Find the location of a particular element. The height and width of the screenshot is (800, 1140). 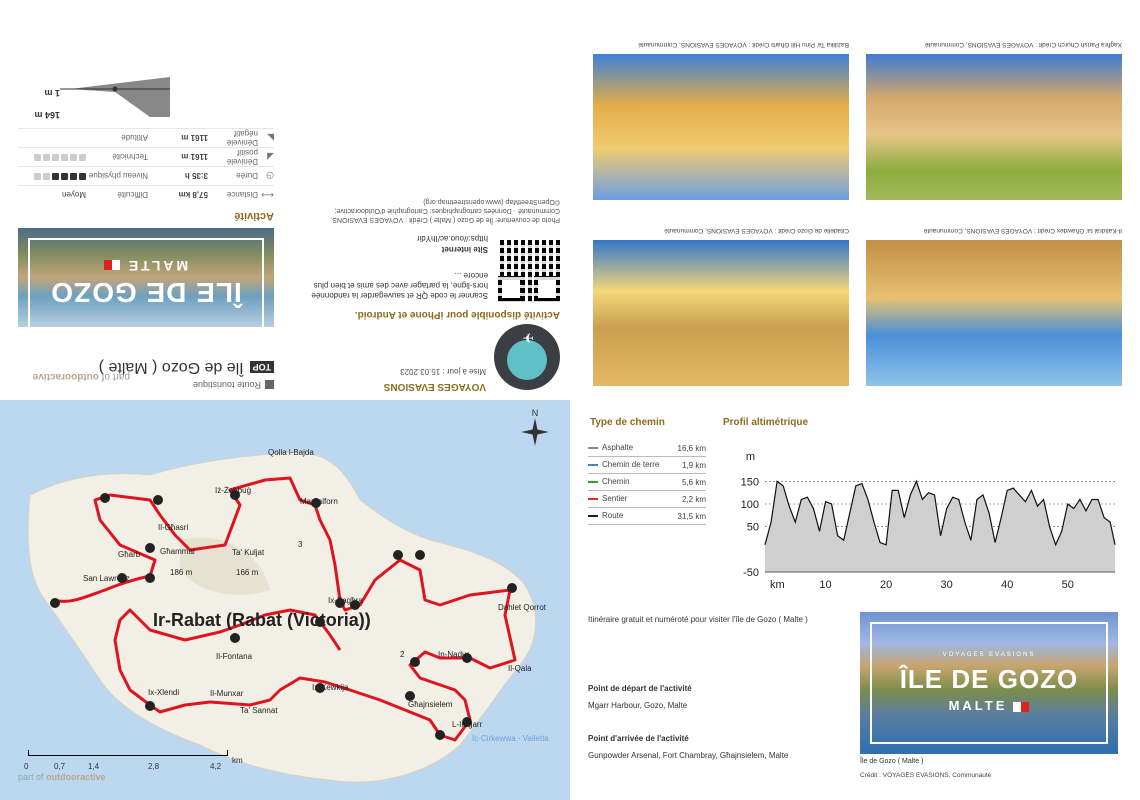

place-label: Il-Qala is located at coordinates (520, 668).